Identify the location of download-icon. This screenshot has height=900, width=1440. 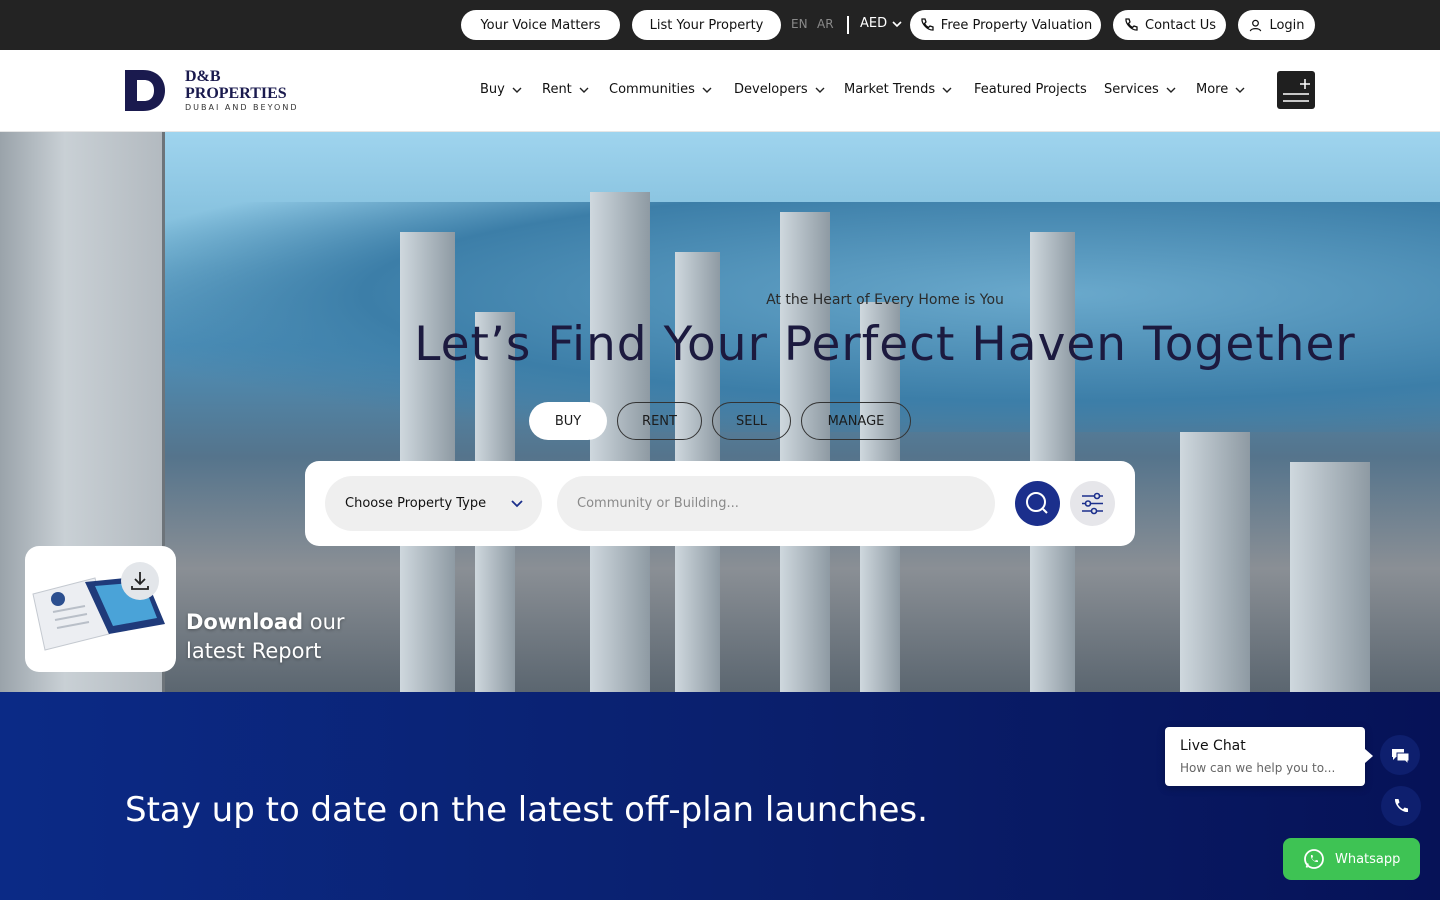
(140, 581).